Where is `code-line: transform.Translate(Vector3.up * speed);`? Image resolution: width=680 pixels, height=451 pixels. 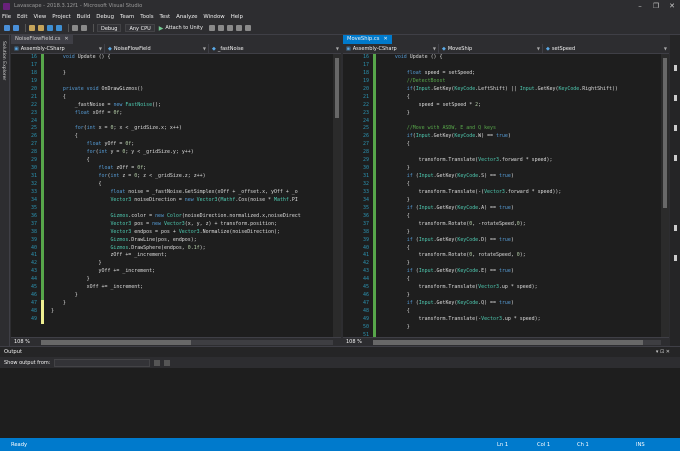
code-line: transform.Translate(Vector3.up * speed); is located at coordinates (522, 288).